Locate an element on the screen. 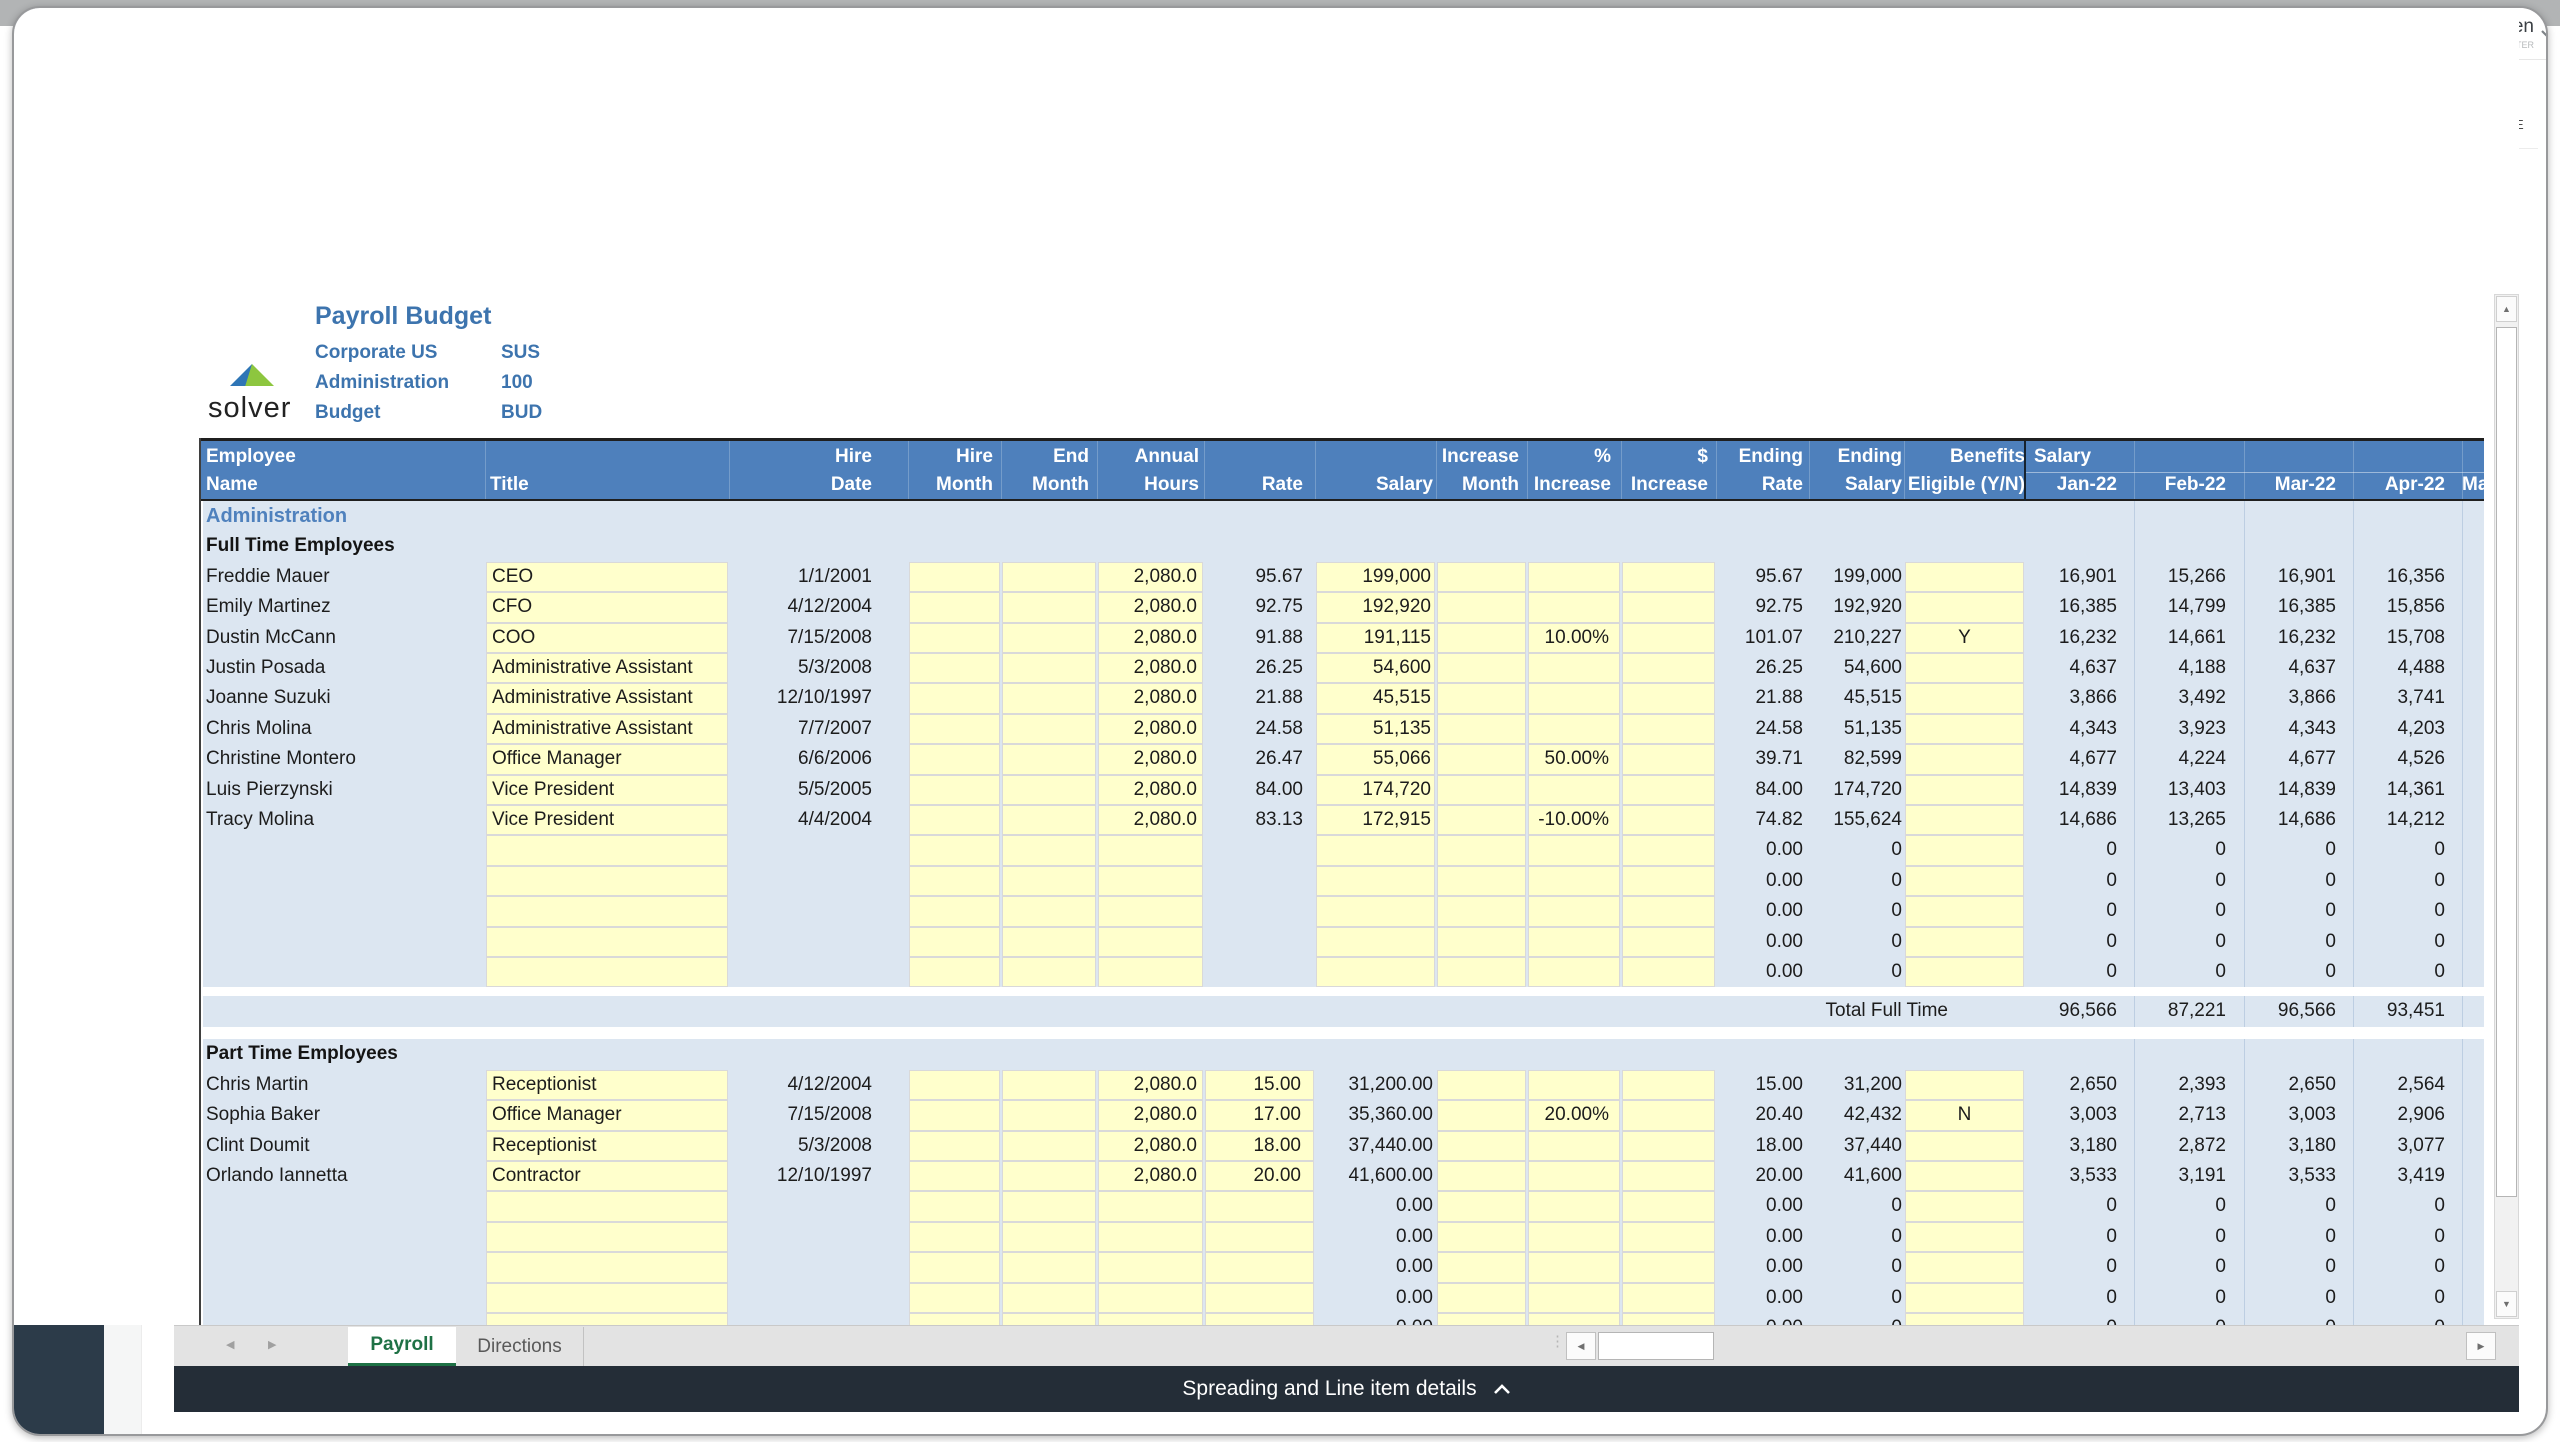 This screenshot has width=2560, height=1442. input-cell: 20.00 is located at coordinates (1259, 1176).